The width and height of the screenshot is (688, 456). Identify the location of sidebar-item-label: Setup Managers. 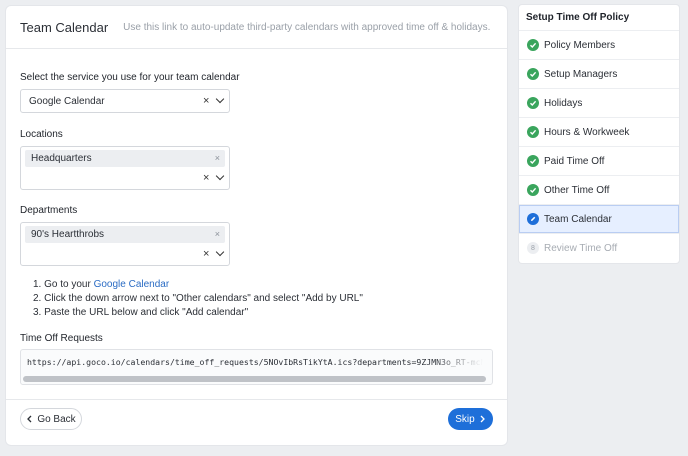
(581, 74).